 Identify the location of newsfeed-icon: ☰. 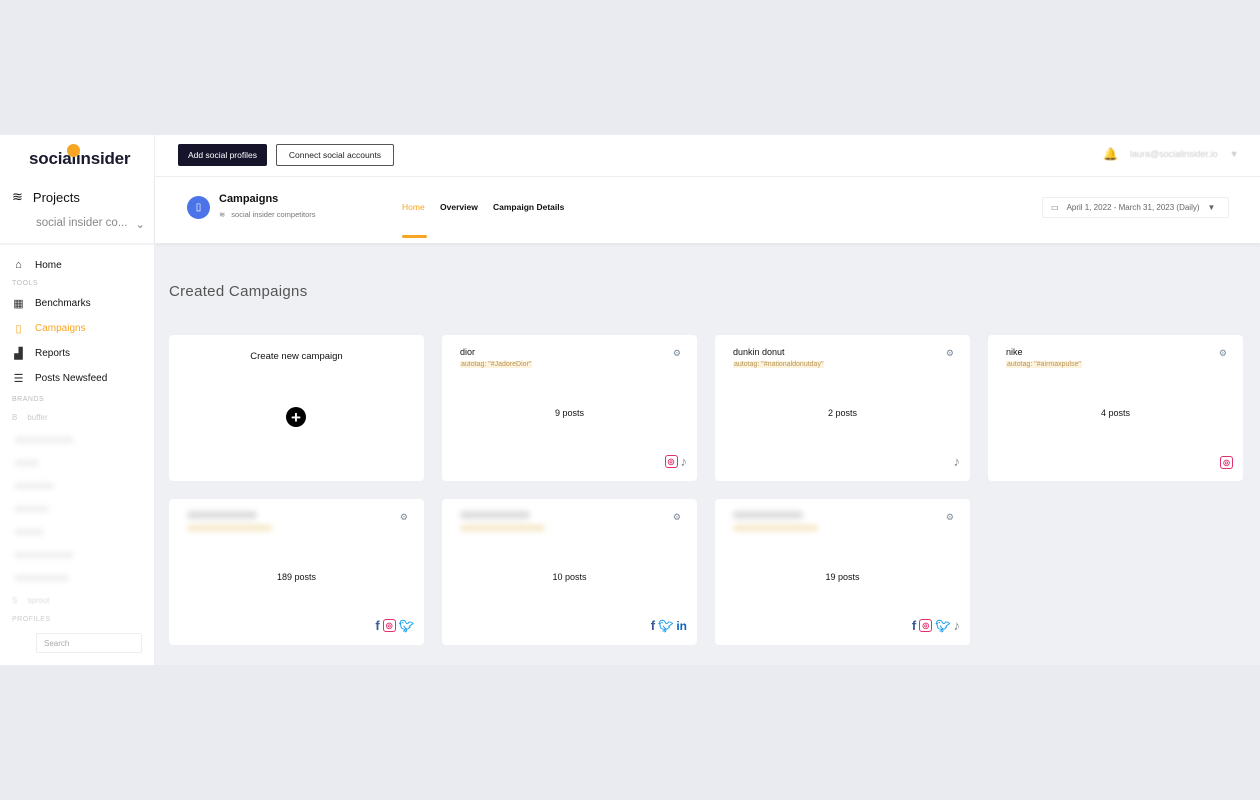
(18, 379).